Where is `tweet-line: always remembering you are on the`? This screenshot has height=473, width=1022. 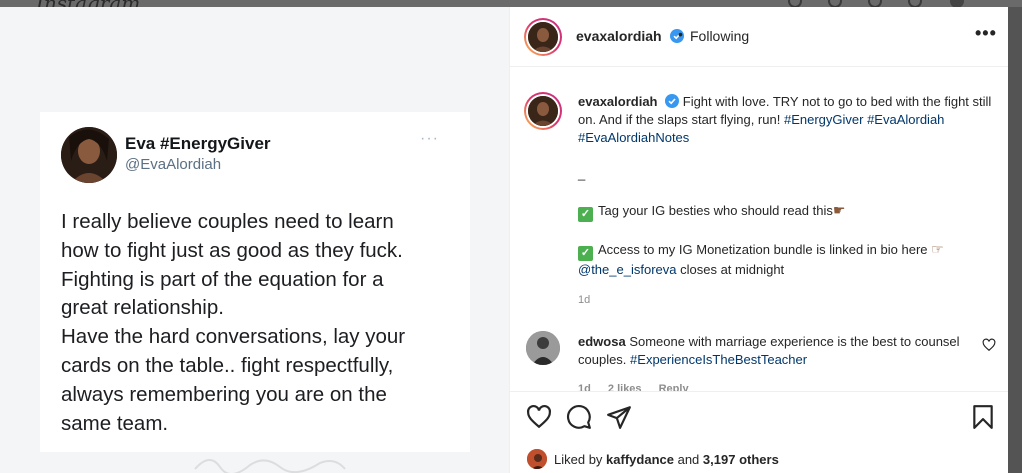
tweet-line: always remembering you are on the is located at coordinates (224, 394).